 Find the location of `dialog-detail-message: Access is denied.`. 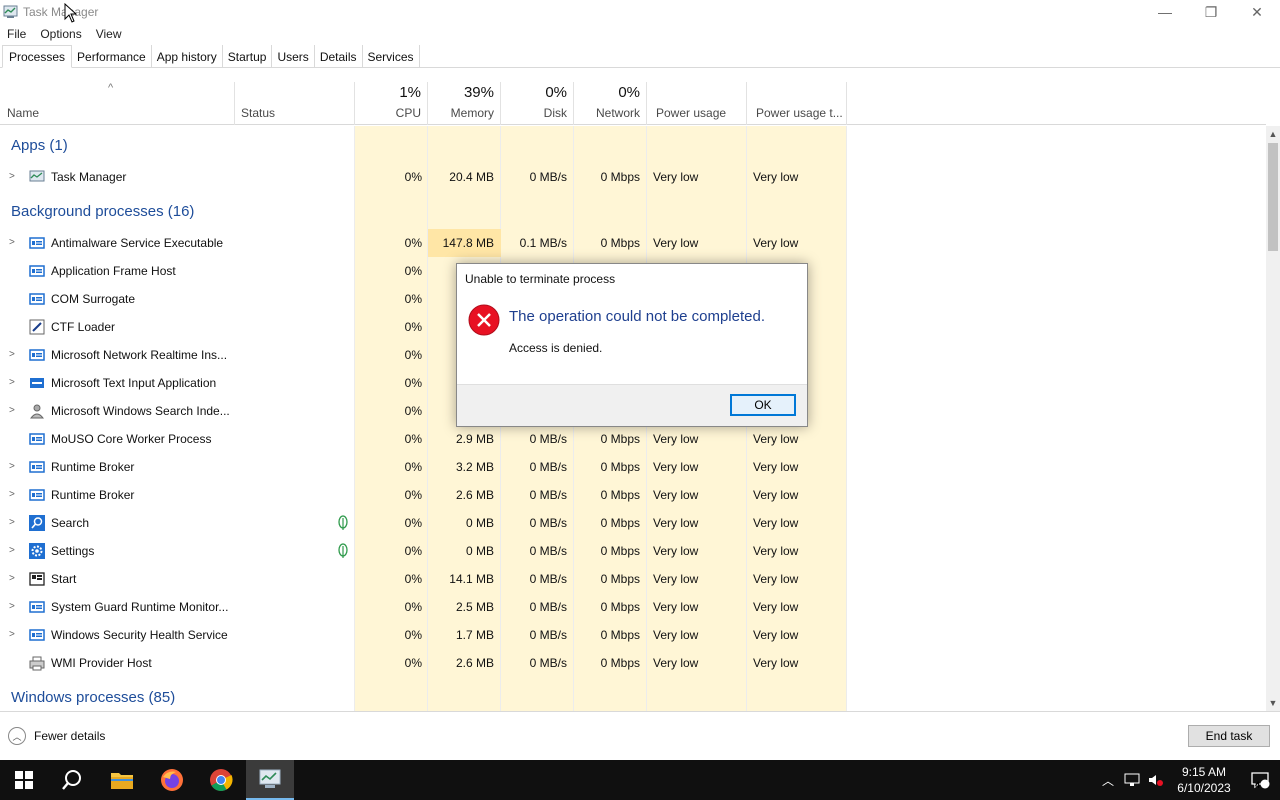

dialog-detail-message: Access is denied. is located at coordinates (556, 348).